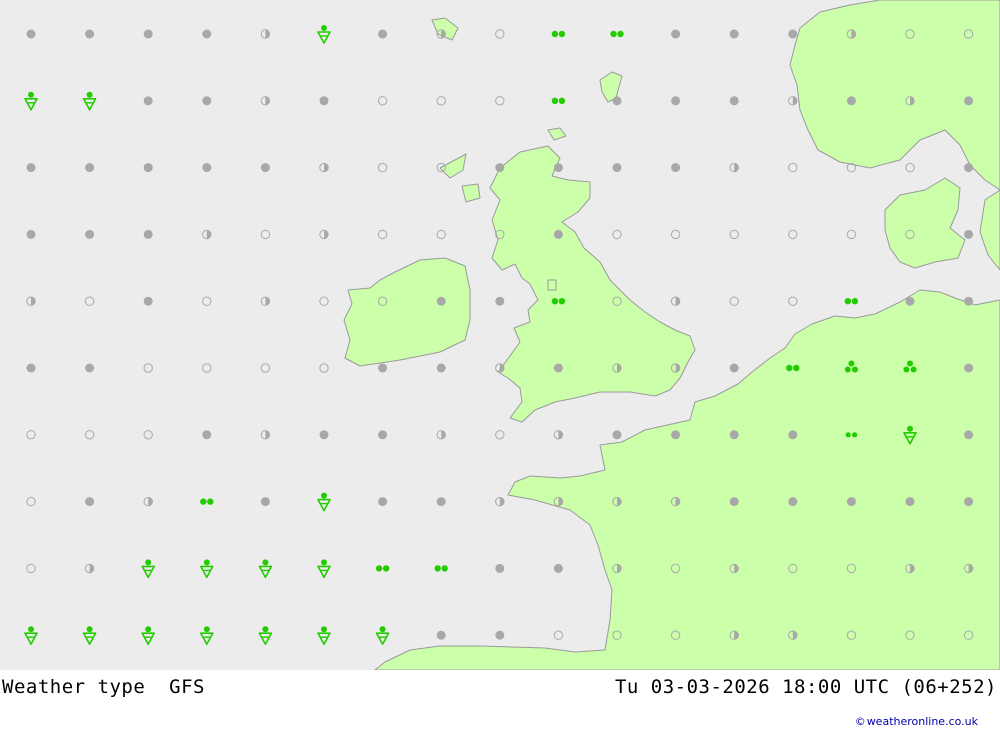 The width and height of the screenshot is (1000, 733). I want to click on model-name: GFS, so click(187, 687).